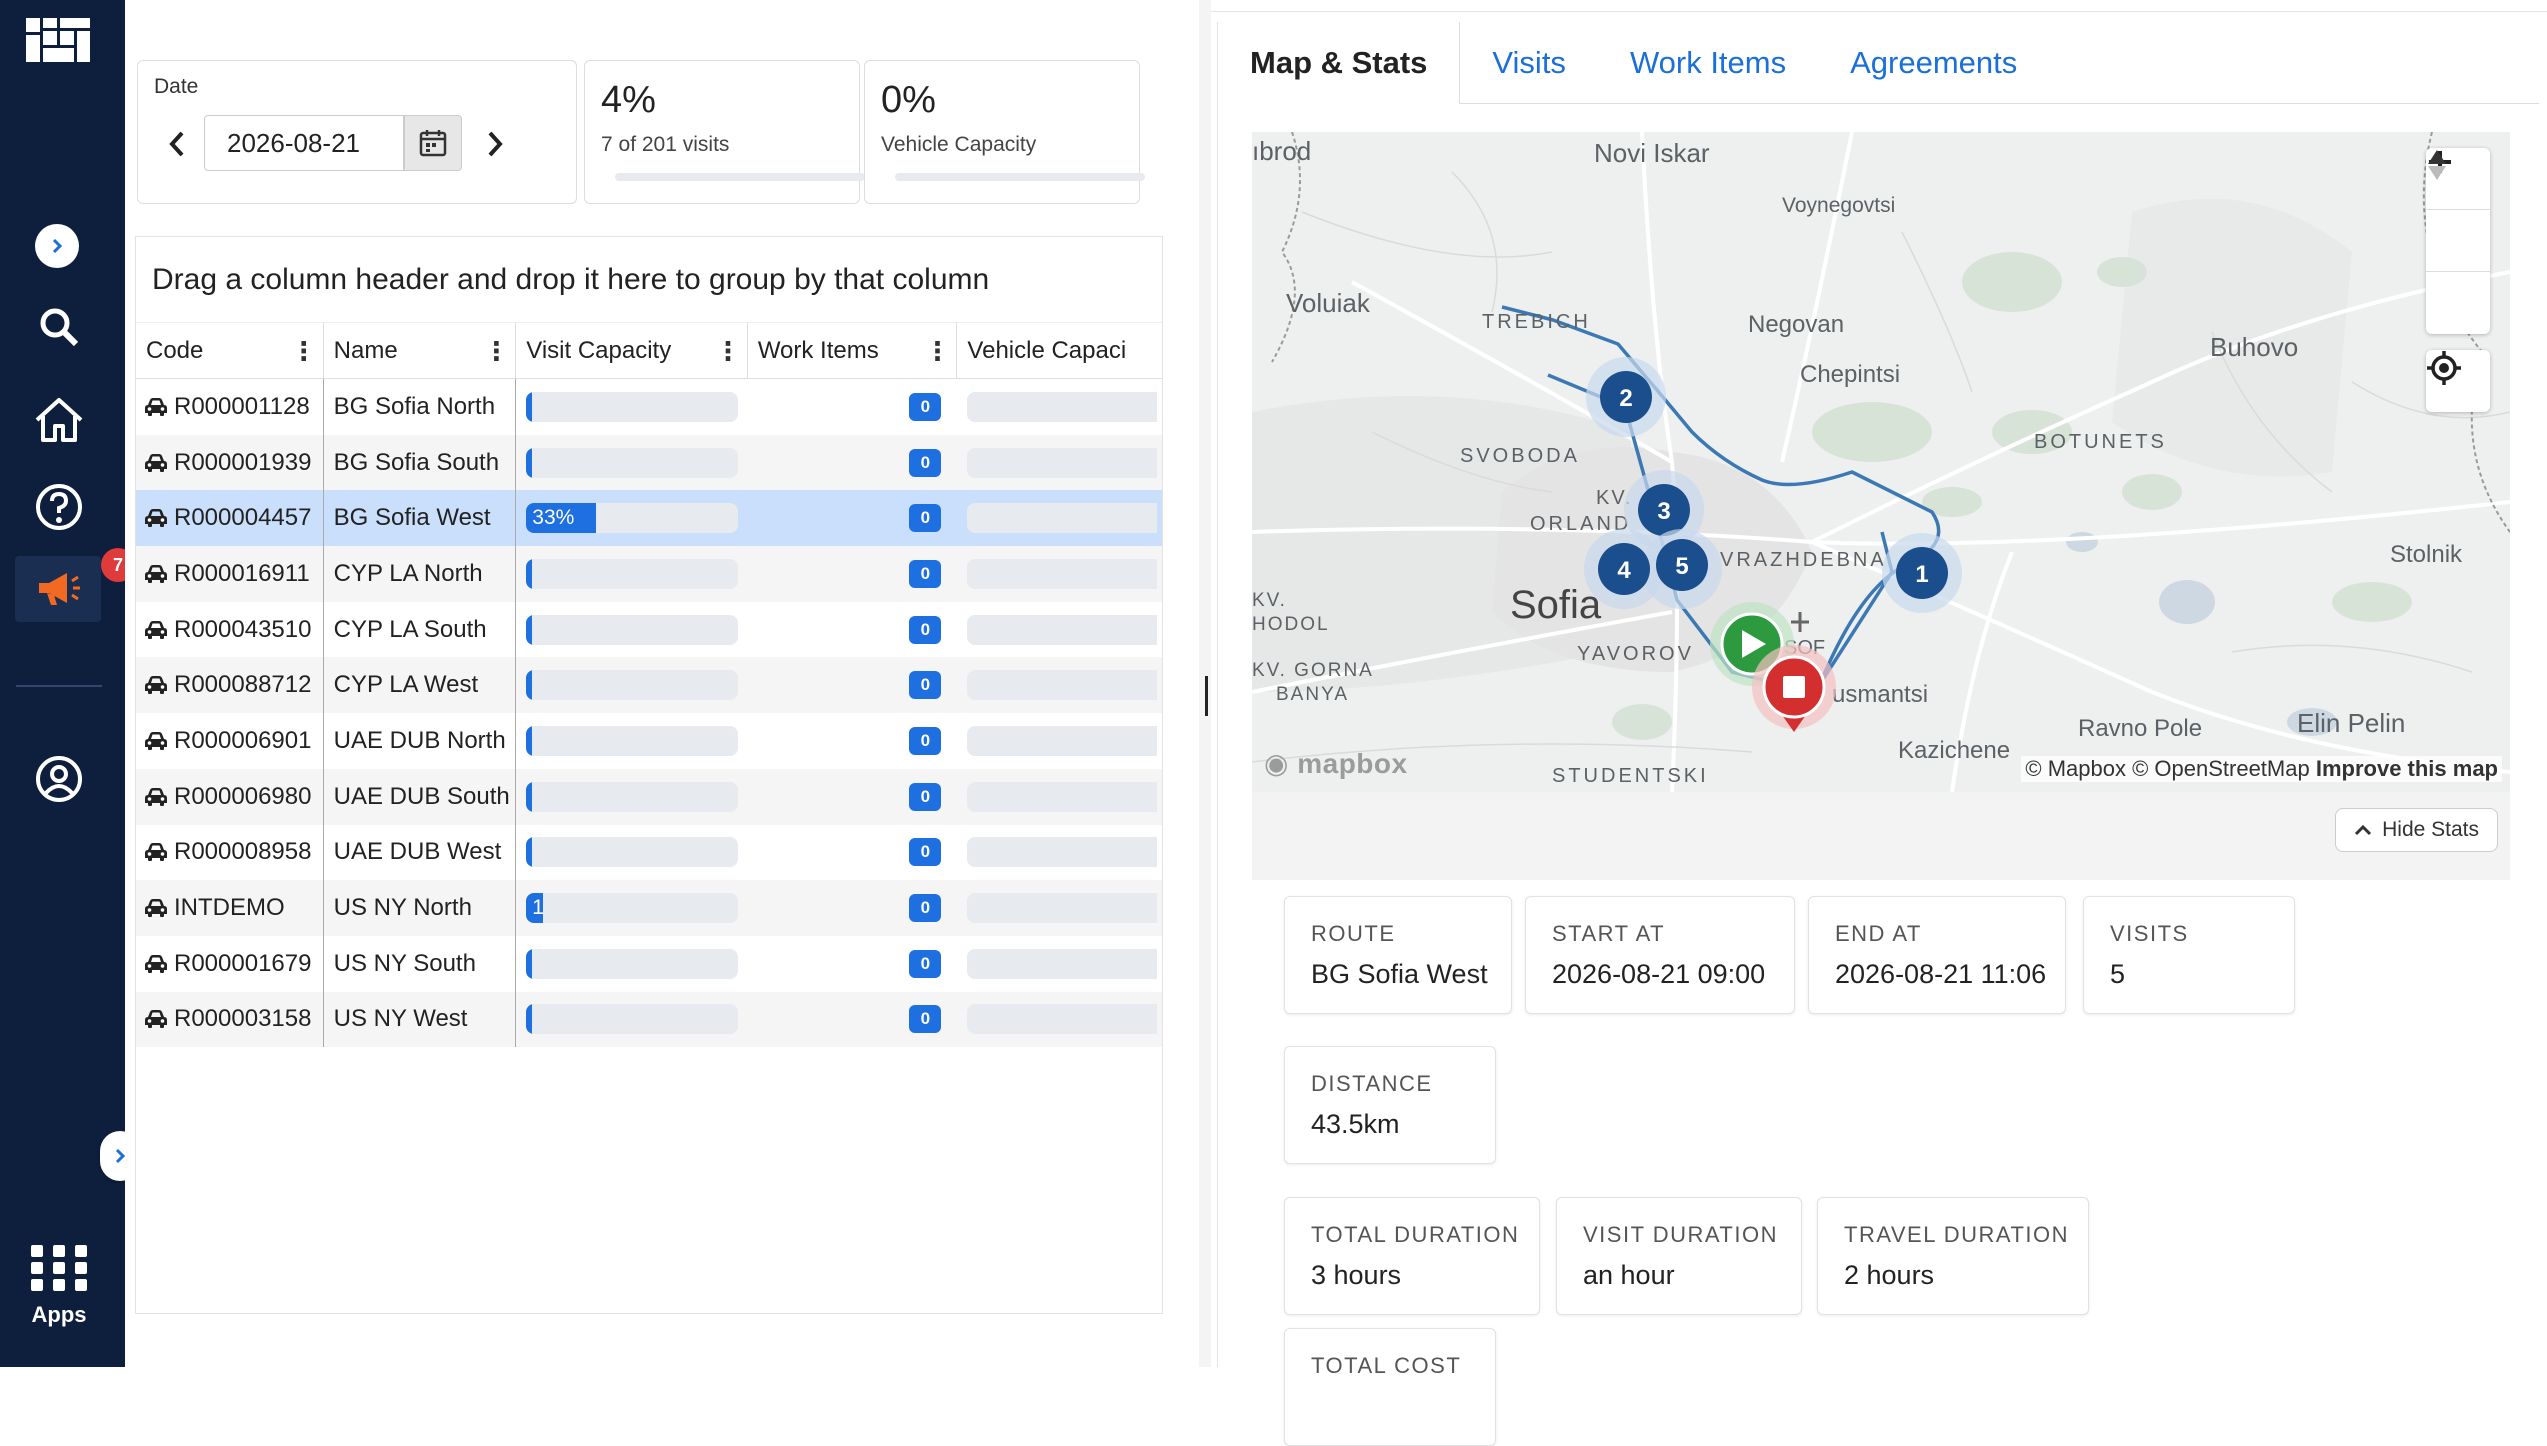 Image resolution: width=2547 pixels, height=1446 pixels. Describe the element at coordinates (1889, 1275) in the screenshot. I see `stat-value: 2 hours` at that location.